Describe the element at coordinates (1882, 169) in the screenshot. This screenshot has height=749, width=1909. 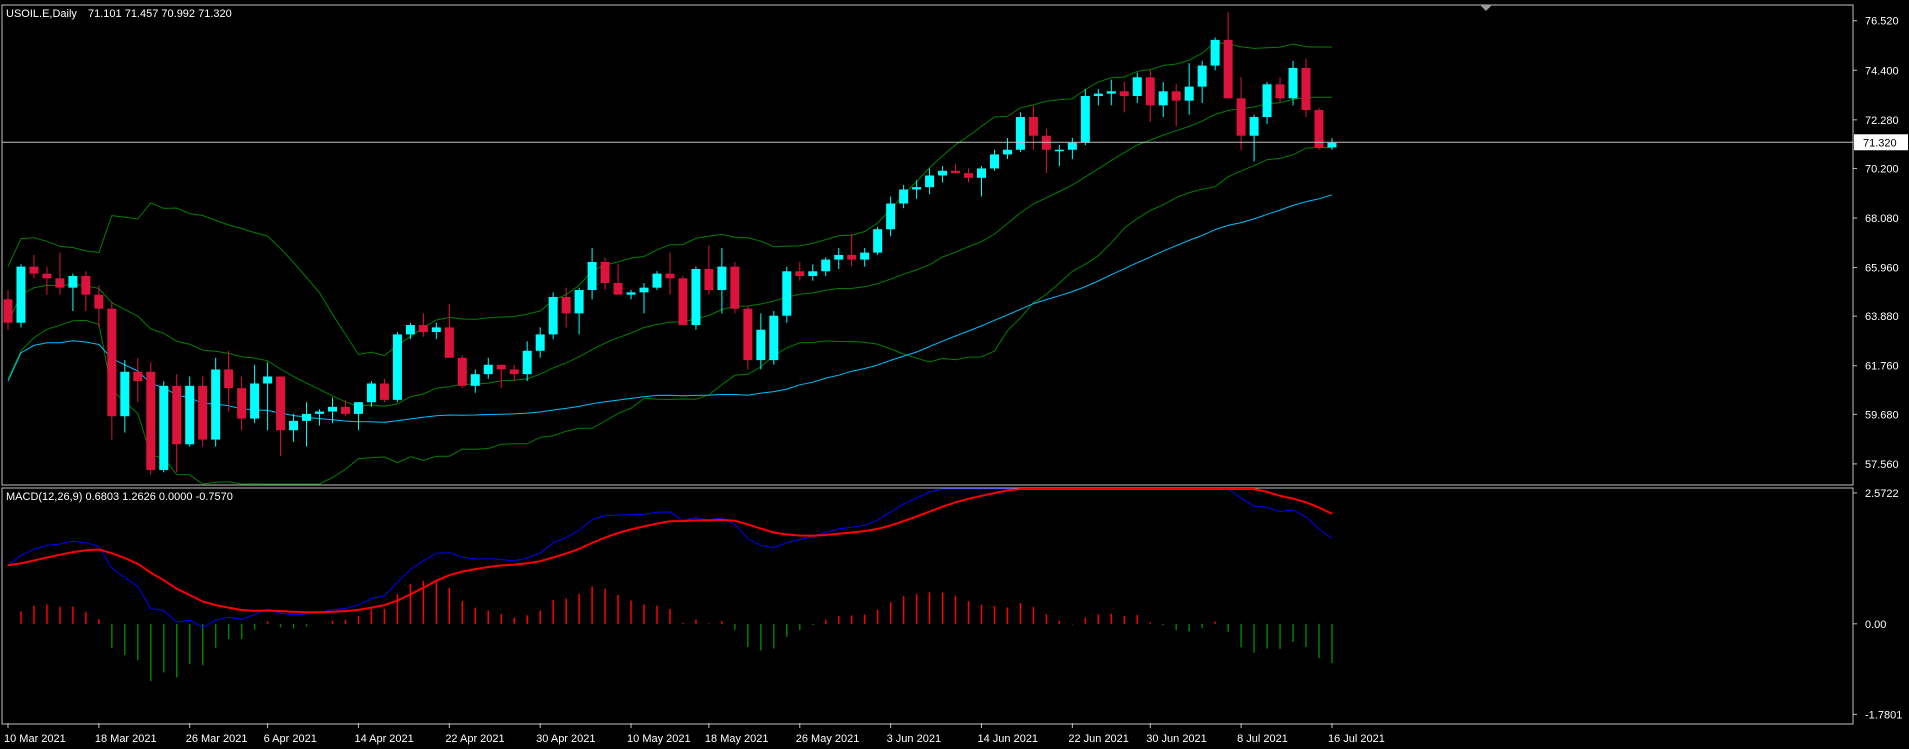
I see `price-tick-label: 70.200` at that location.